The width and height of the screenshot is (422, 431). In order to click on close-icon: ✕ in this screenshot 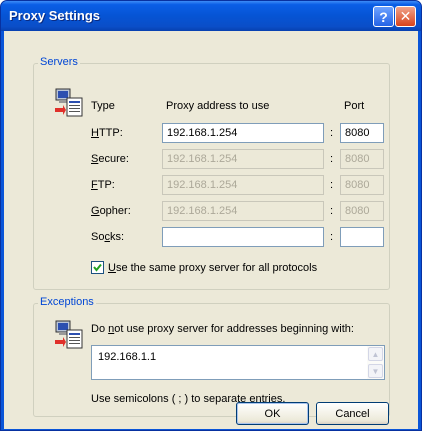, I will do `click(405, 16)`.